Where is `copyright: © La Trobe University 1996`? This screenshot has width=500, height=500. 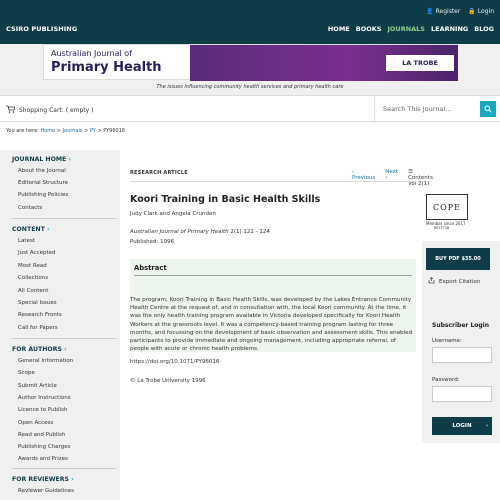
copyright: © La Trobe University 1996 is located at coordinates (168, 381).